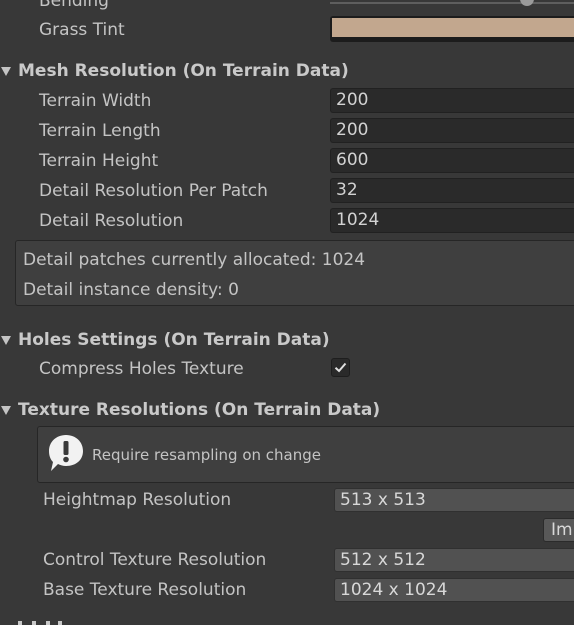  Describe the element at coordinates (194, 260) in the screenshot. I see `detail-patches-allocated-text: Detail patches currently allocated: 1024` at that location.